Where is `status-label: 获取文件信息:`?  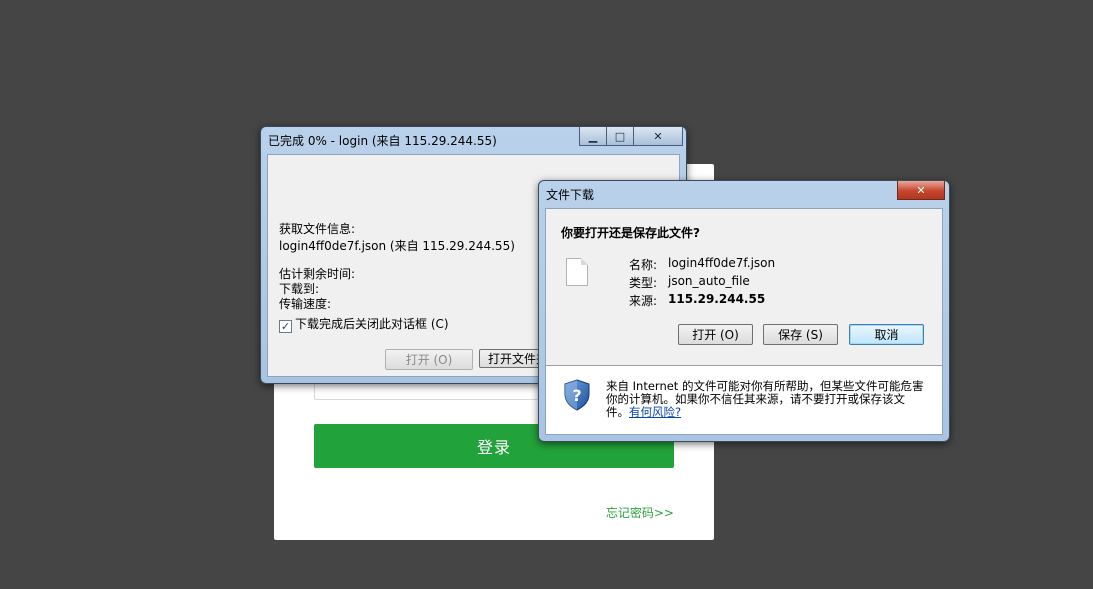 status-label: 获取文件信息: is located at coordinates (317, 229).